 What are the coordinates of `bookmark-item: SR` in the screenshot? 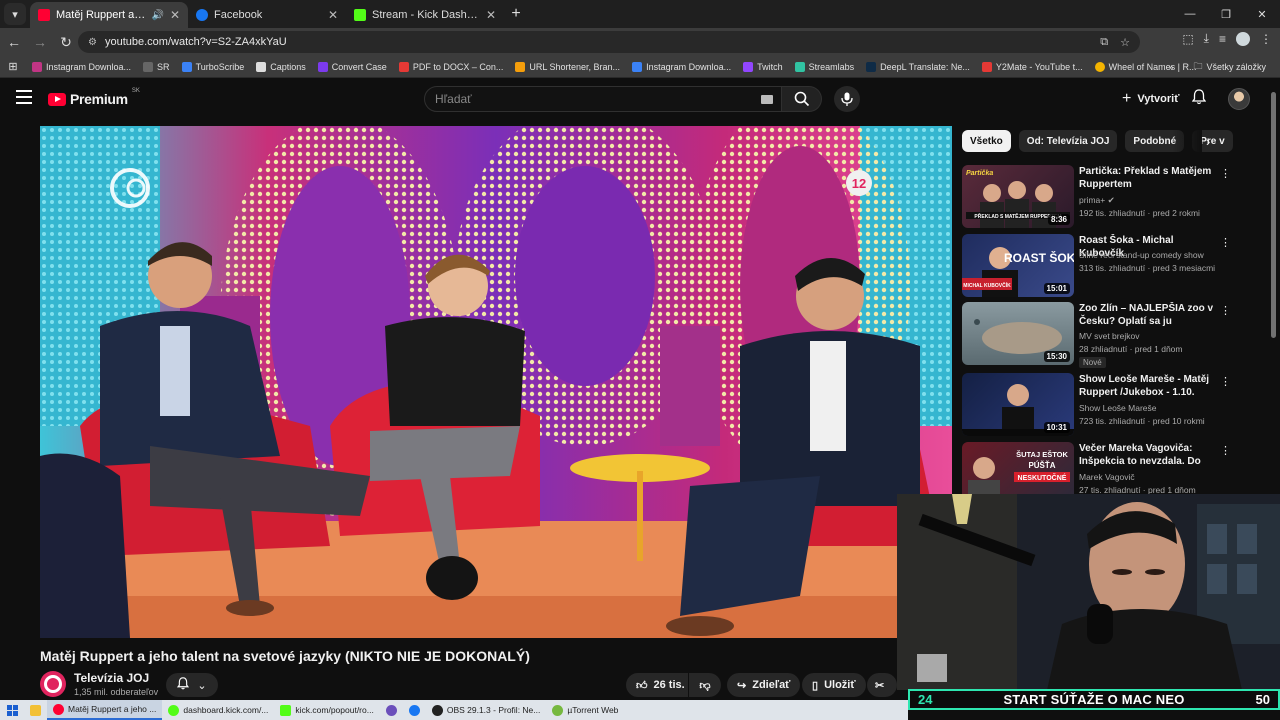 It's located at (156, 66).